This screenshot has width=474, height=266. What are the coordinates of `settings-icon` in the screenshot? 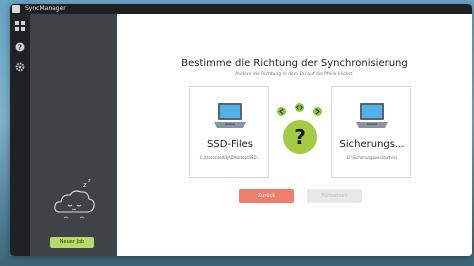 It's located at (20, 67).